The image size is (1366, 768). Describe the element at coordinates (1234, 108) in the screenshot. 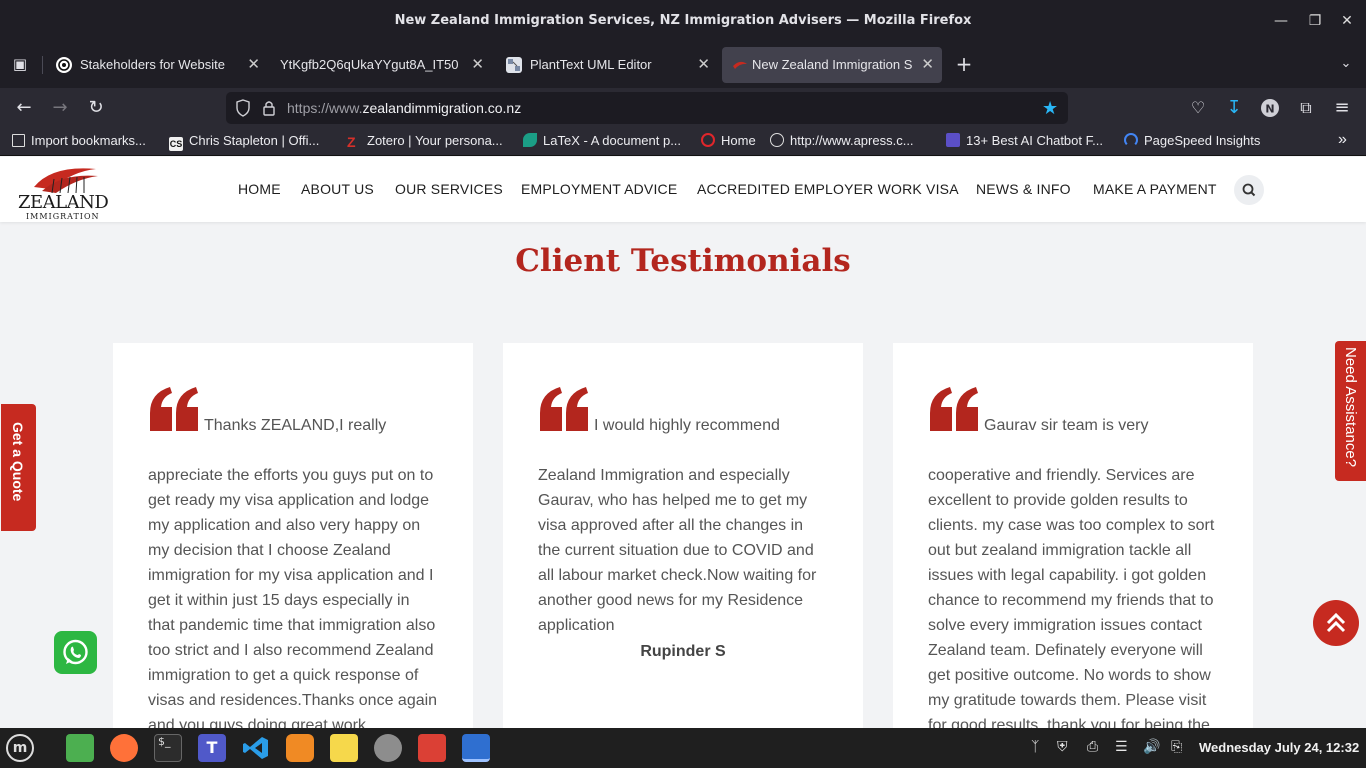

I see `downloads-icon: ↧` at that location.